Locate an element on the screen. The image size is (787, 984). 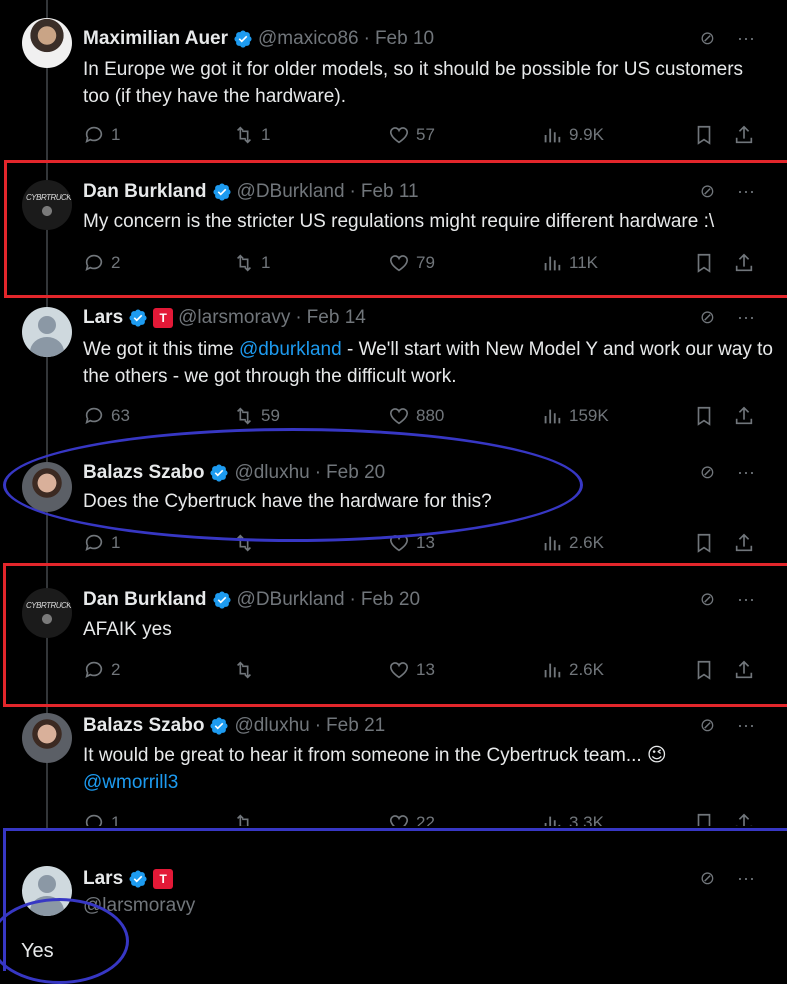
like-button: 880 is located at coordinates (416, 416).